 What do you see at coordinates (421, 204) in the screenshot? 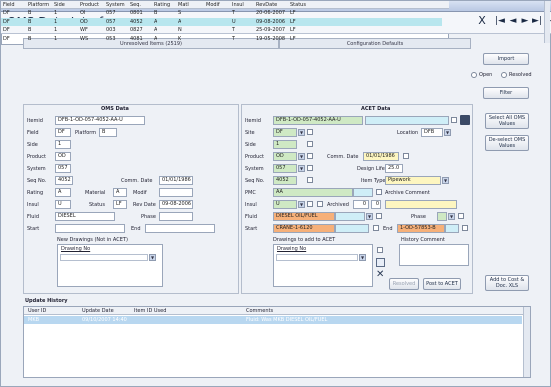
I see `acet-archive-comment` at bounding box center [421, 204].